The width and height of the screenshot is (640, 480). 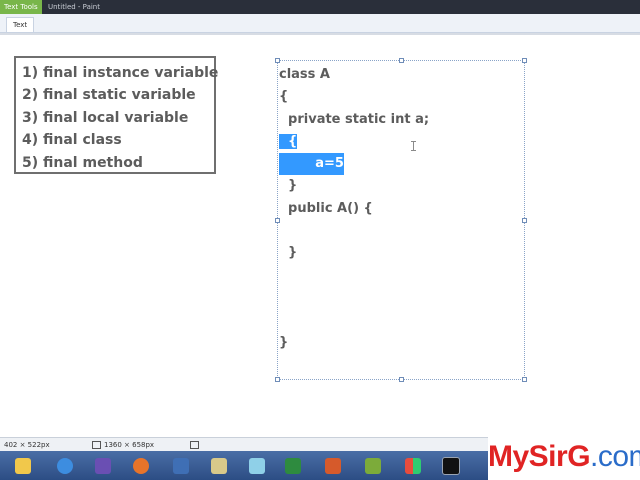 What do you see at coordinates (20, 24) in the screenshot?
I see `tab-text: Text` at bounding box center [20, 24].